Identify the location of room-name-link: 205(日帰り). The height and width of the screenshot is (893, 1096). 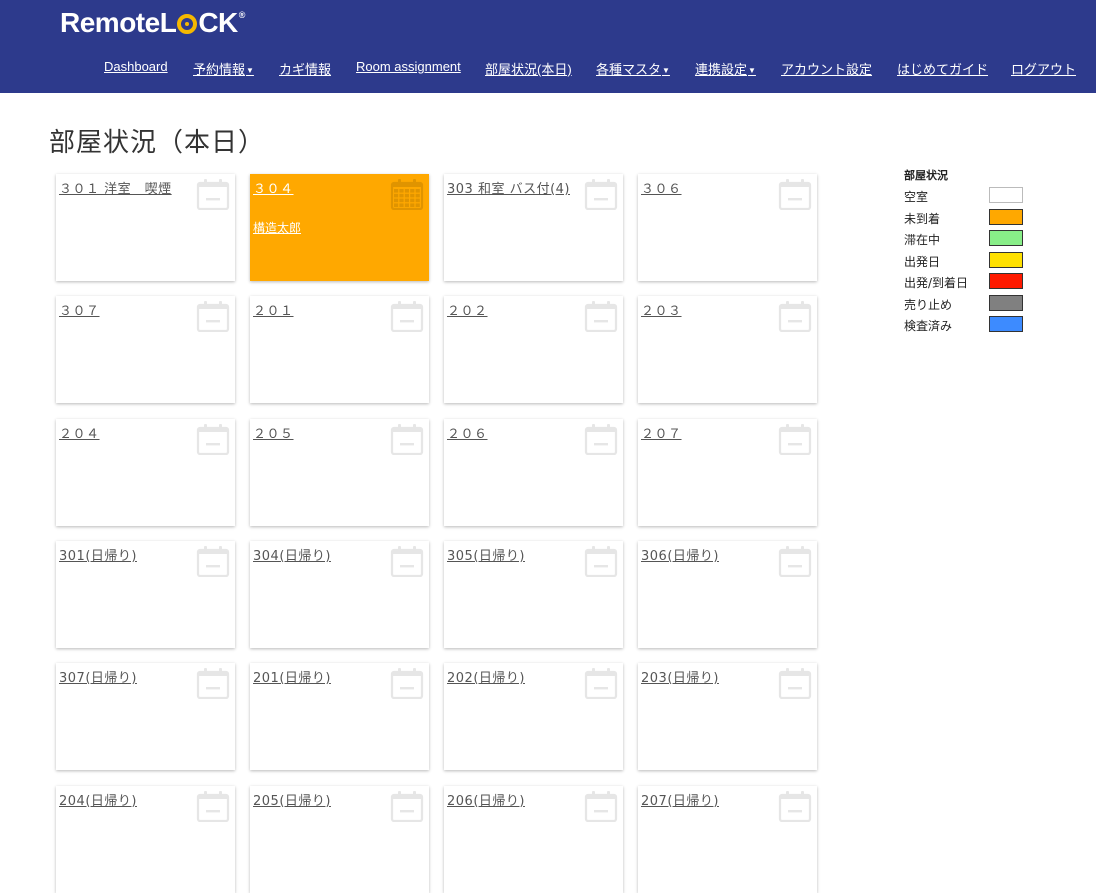
(292, 799).